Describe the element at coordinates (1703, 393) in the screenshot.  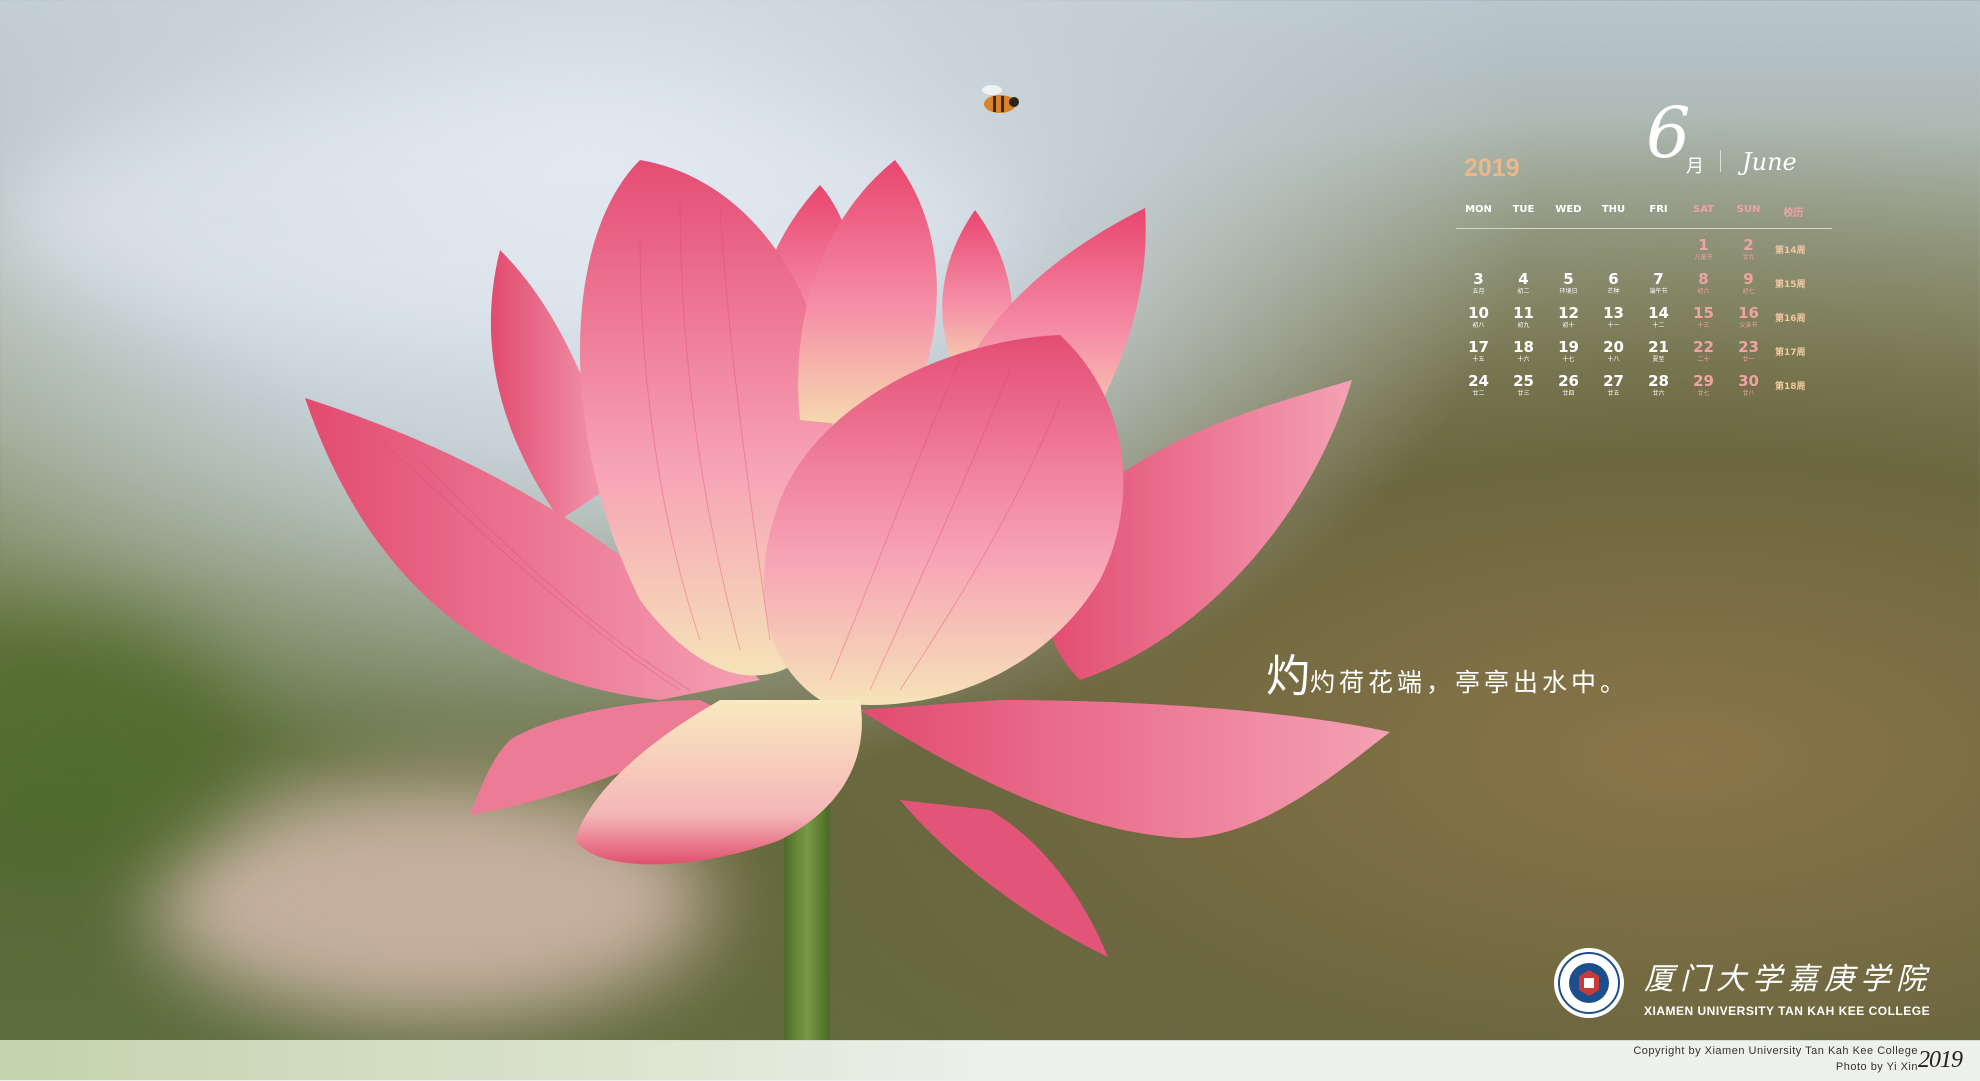
I see `day-subtext: 廿七` at that location.